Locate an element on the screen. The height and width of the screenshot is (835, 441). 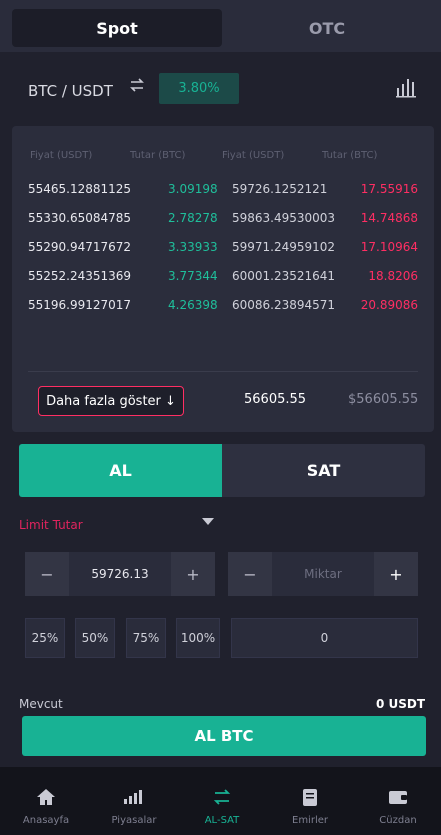
nav-item-markets: Piyasalar is located at coordinates (134, 801).